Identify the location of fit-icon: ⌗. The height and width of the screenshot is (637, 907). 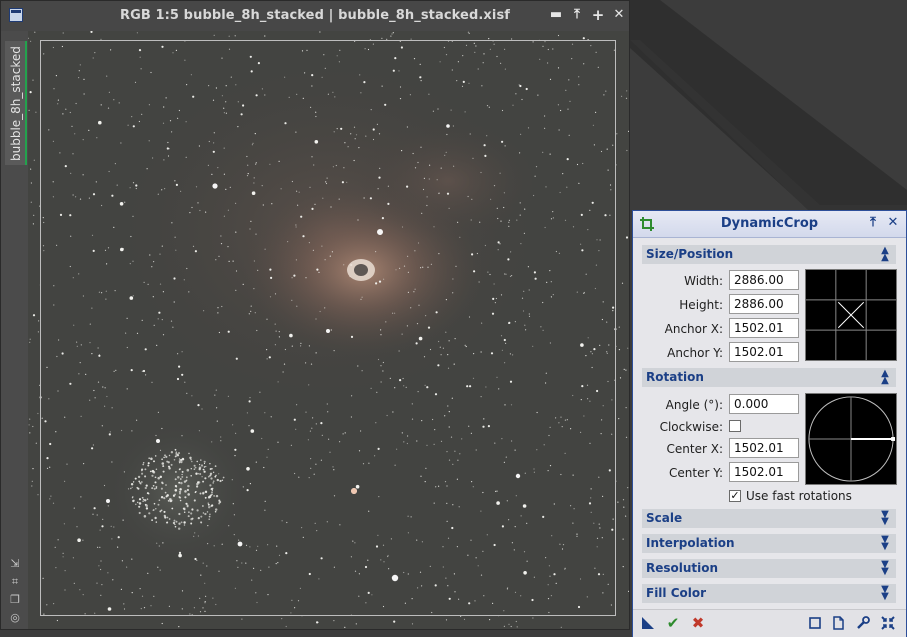
(15, 582).